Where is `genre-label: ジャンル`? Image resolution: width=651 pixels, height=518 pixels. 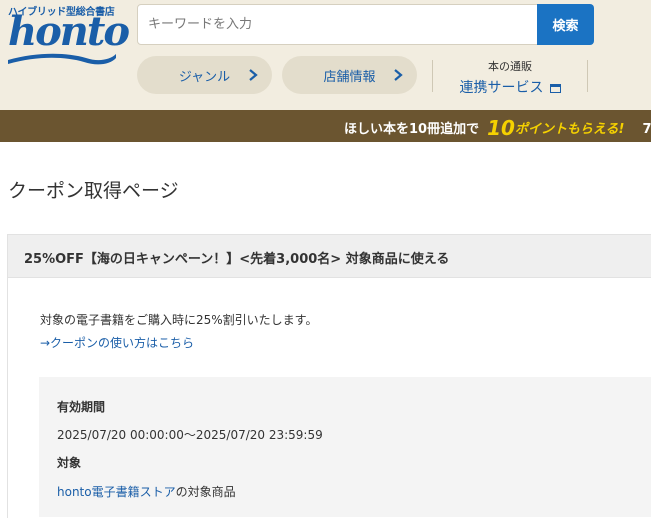
genre-label: ジャンル is located at coordinates (204, 77).